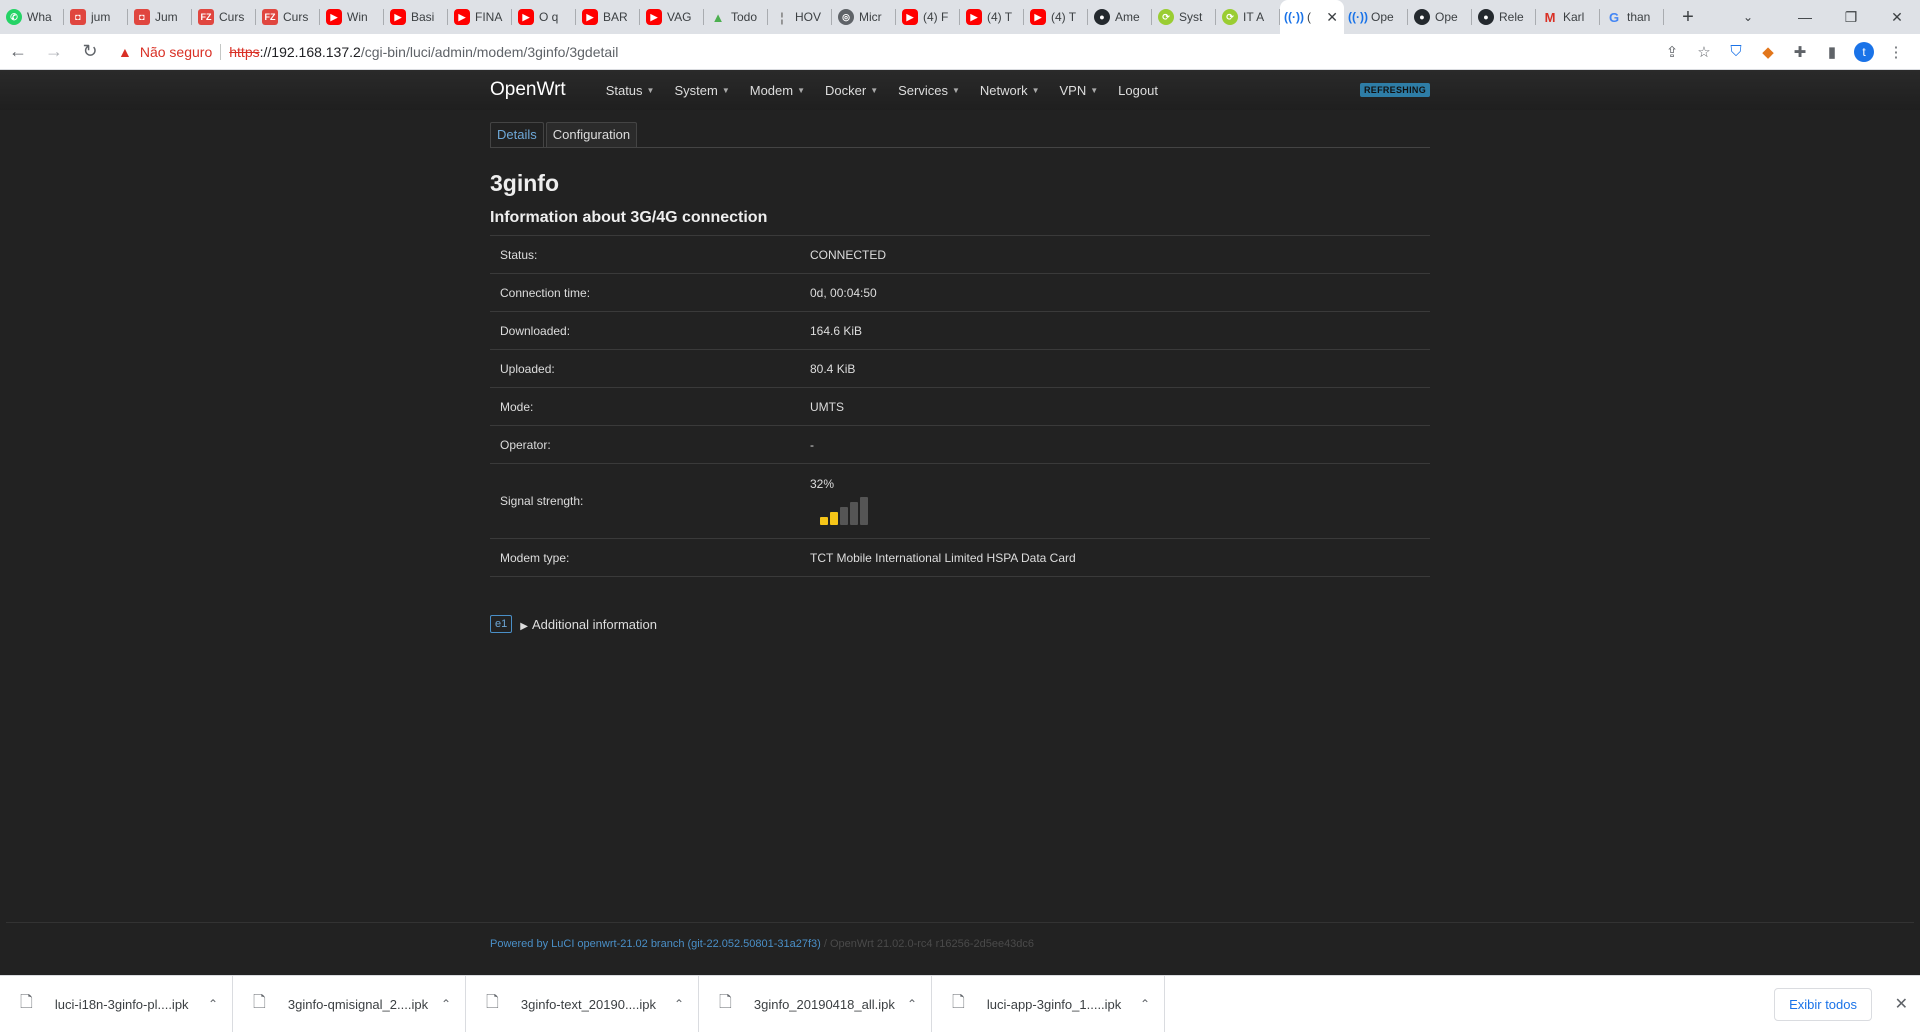 This screenshot has height=1032, width=1920. Describe the element at coordinates (1138, 90) in the screenshot. I see `menu-item-logout: Logout` at that location.